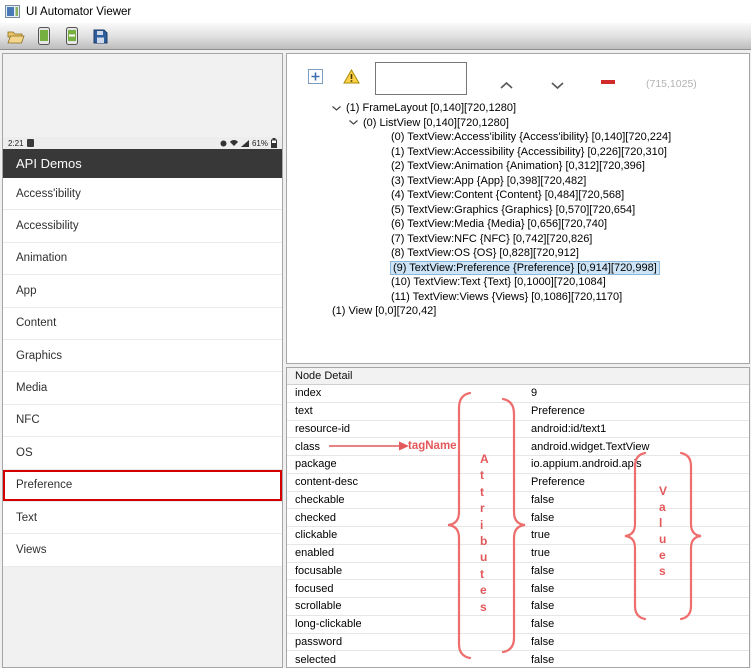 This screenshot has height=668, width=751. I want to click on title-bar: UI Automator Viewer, so click(375, 11).